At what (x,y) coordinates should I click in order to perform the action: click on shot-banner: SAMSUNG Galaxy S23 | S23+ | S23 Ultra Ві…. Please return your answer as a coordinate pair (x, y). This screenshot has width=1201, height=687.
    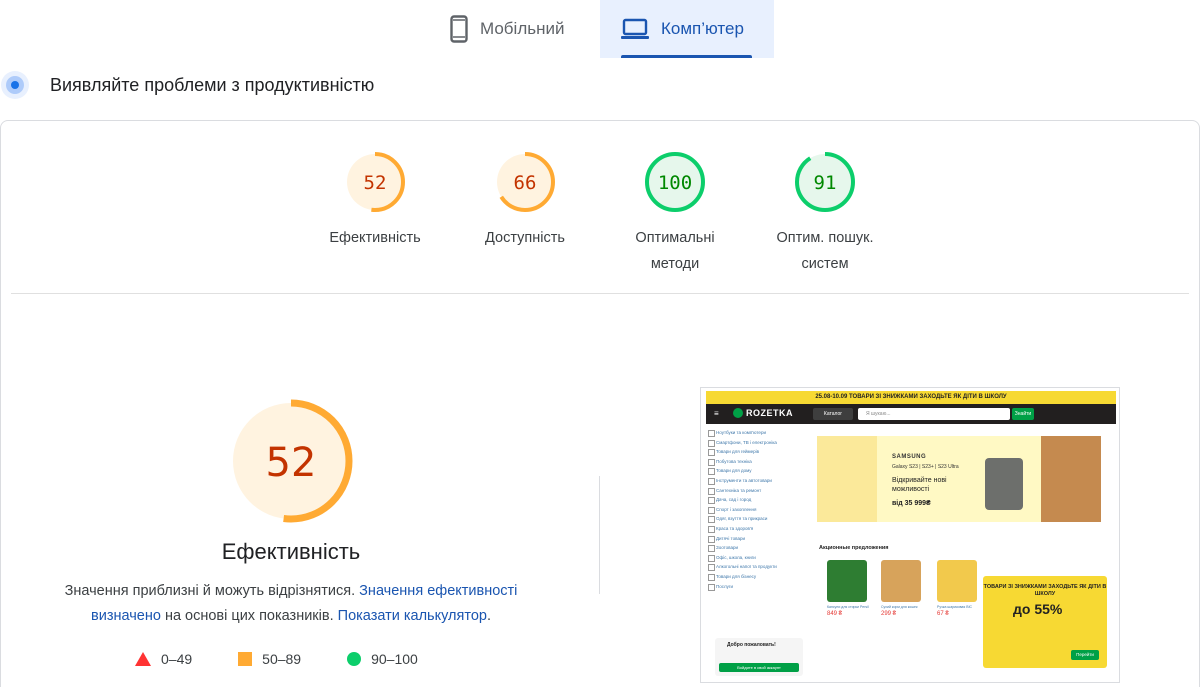
    Looking at the image, I should click on (959, 479).